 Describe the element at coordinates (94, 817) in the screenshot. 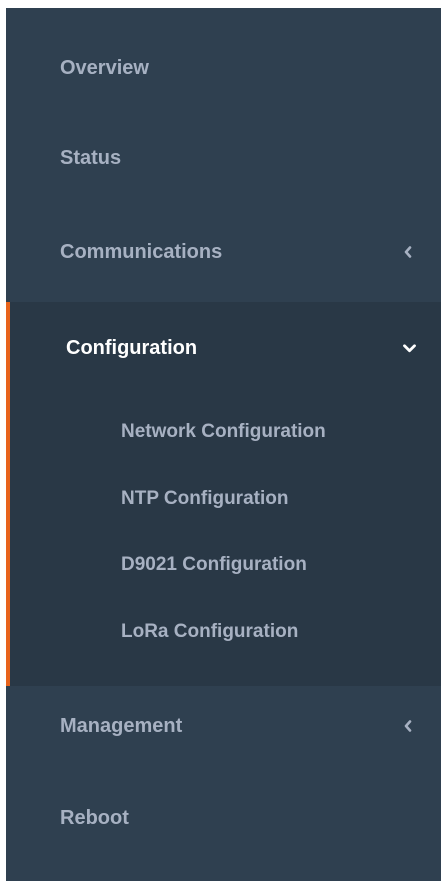

I see `sidebar-item-label: Reboot` at that location.